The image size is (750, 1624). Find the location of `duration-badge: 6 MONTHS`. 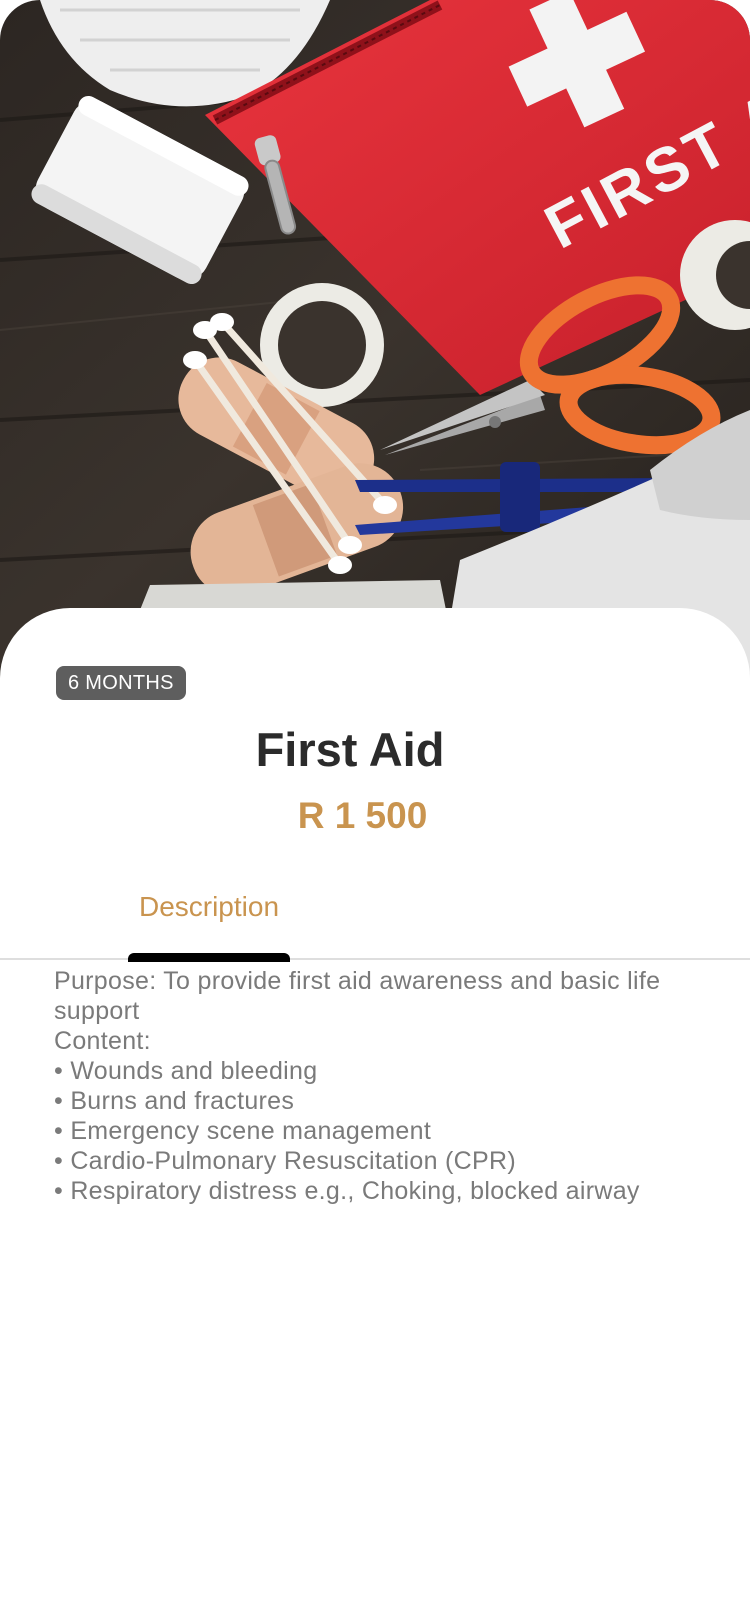

duration-badge: 6 MONTHS is located at coordinates (121, 683).